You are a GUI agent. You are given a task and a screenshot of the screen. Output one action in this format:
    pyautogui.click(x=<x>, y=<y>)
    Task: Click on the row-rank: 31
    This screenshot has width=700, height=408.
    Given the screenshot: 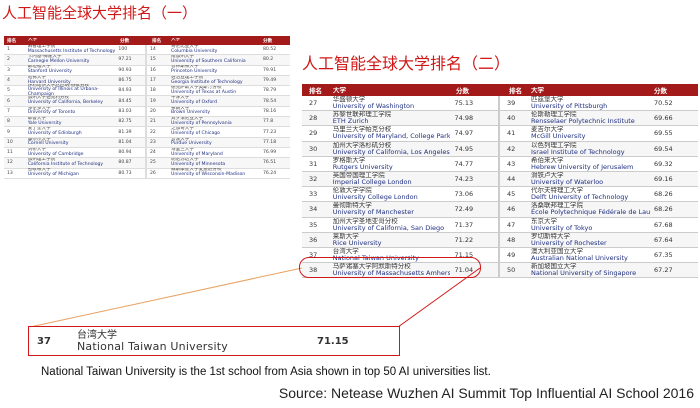 What is the action you would take?
    pyautogui.click(x=313, y=163)
    